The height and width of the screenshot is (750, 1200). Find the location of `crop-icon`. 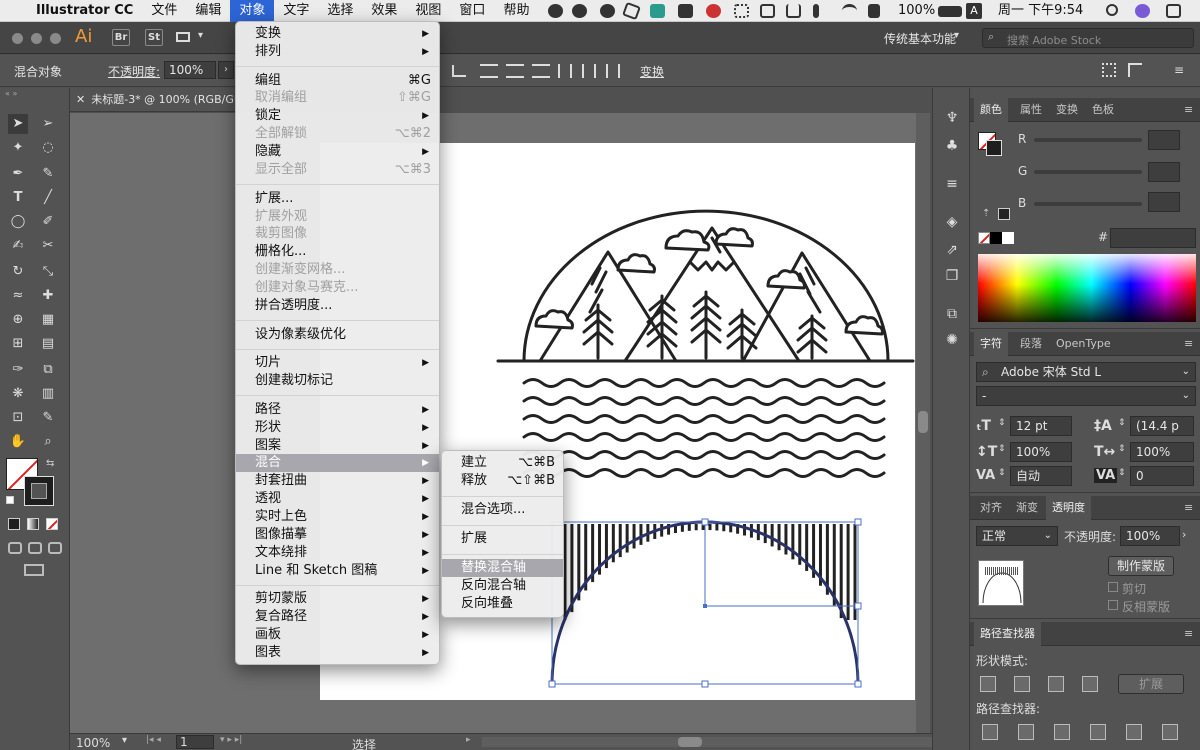

crop-icon is located at coordinates (1098, 732).